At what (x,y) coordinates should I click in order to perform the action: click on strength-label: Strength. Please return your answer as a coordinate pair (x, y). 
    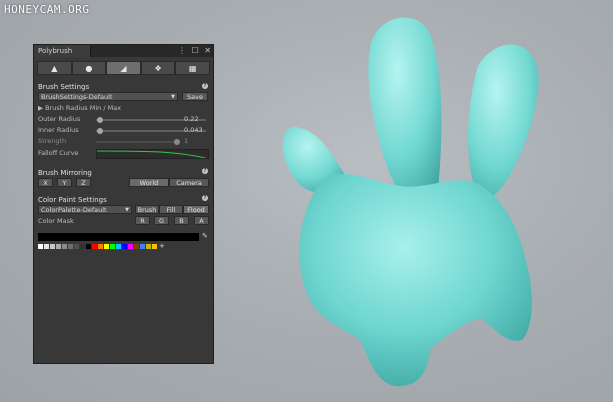
    Looking at the image, I should click on (52, 141).